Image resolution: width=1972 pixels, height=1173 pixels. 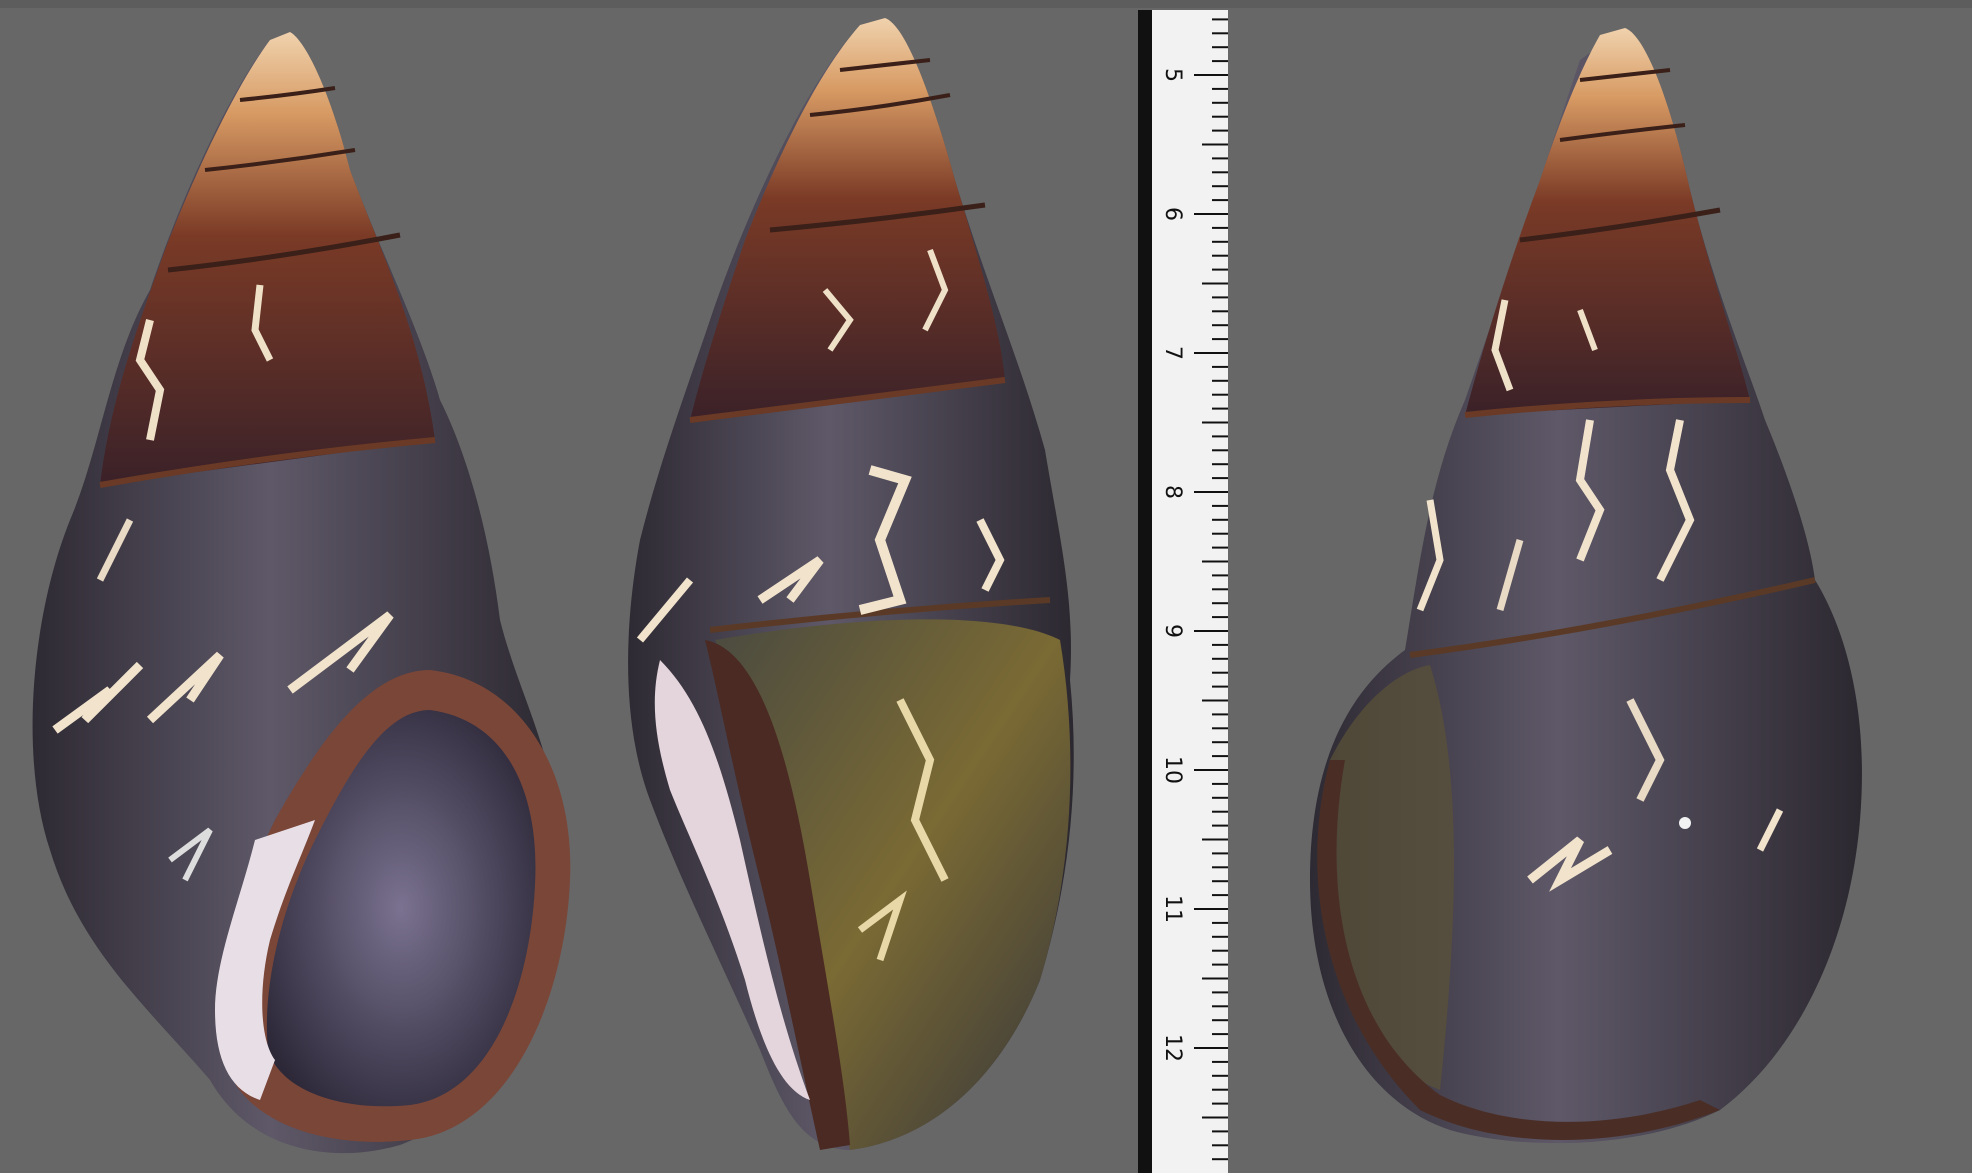 I want to click on top-border, so click(x=986, y=4).